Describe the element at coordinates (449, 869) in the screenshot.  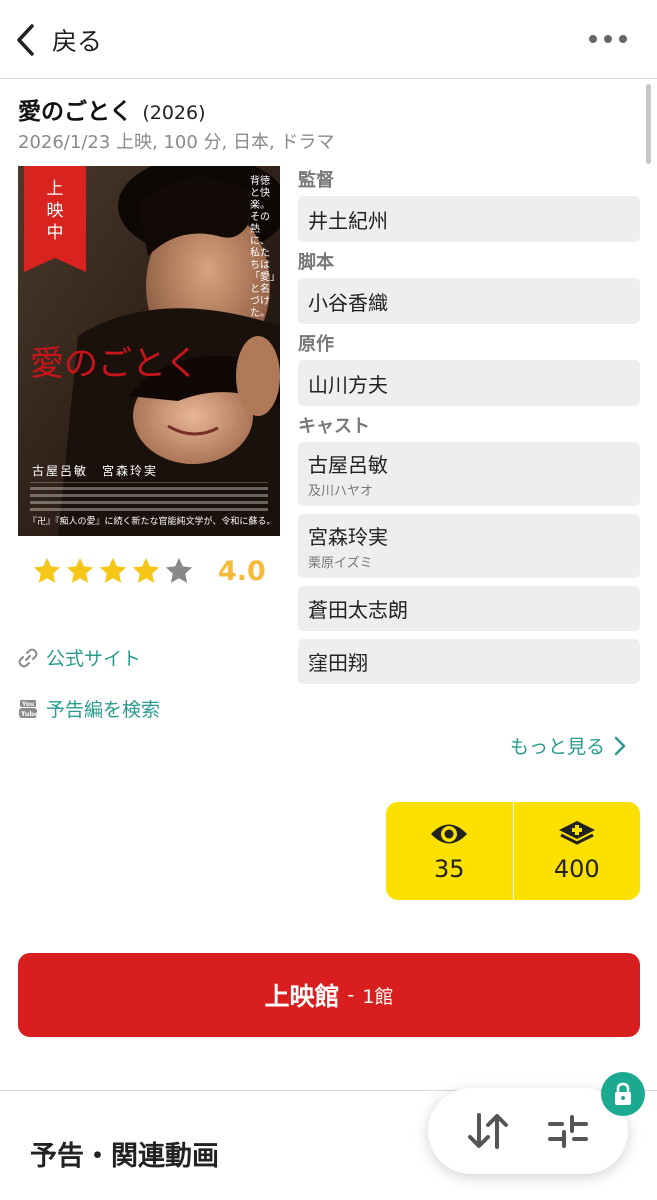
I see `watched-count: 35` at that location.